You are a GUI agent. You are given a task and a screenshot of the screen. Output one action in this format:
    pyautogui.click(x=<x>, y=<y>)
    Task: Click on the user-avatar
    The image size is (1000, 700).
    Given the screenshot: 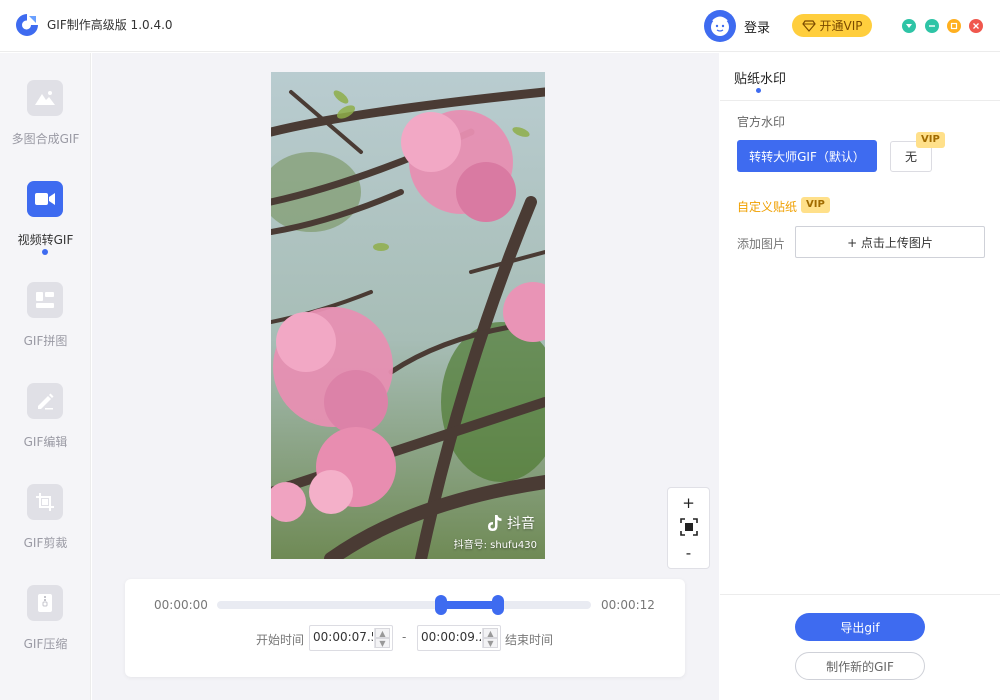 What is the action you would take?
    pyautogui.click(x=720, y=26)
    